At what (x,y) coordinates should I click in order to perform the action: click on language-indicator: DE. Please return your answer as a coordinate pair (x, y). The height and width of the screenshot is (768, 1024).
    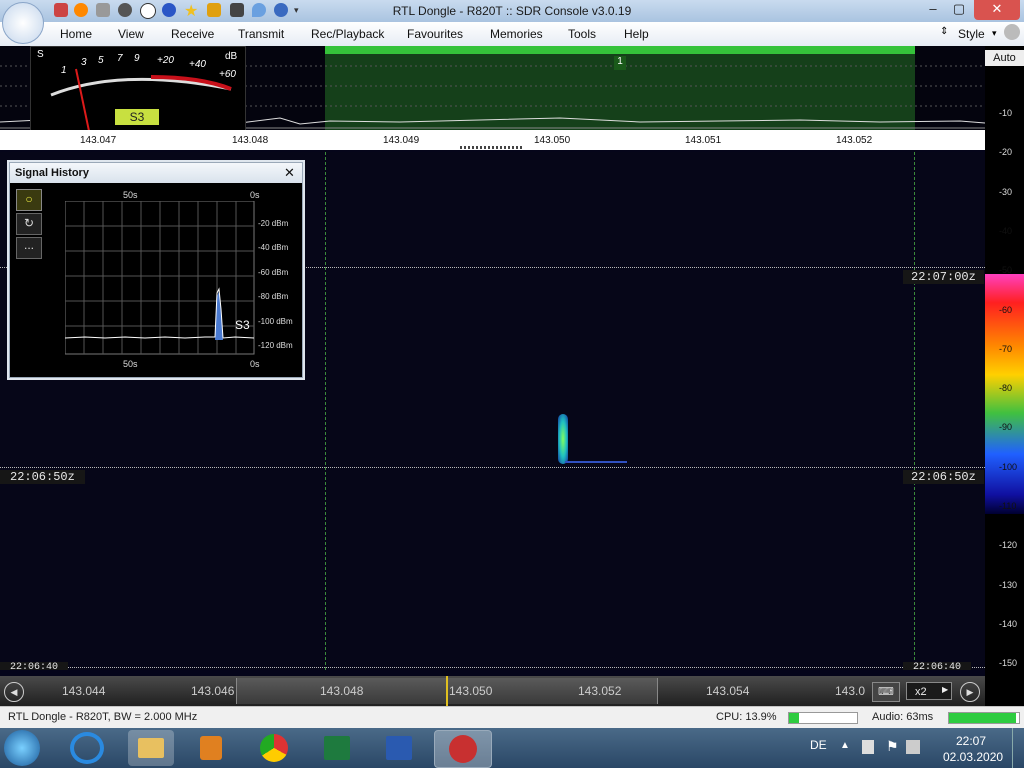
    Looking at the image, I should click on (818, 745).